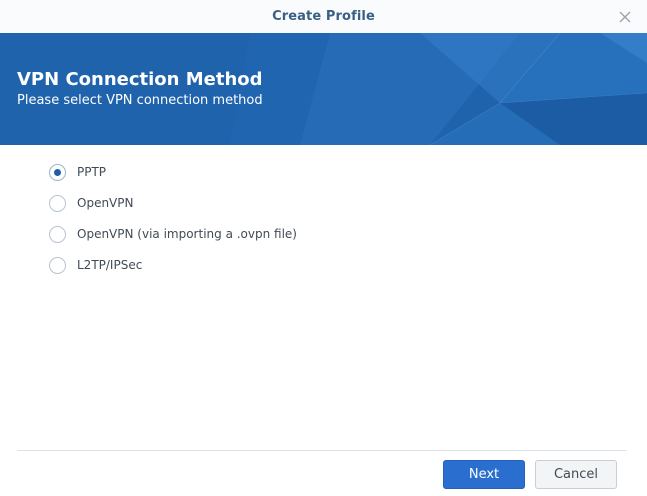 Image resolution: width=647 pixels, height=496 pixels. Describe the element at coordinates (105, 203) in the screenshot. I see `option-label-openvpn: OpenVPN` at that location.